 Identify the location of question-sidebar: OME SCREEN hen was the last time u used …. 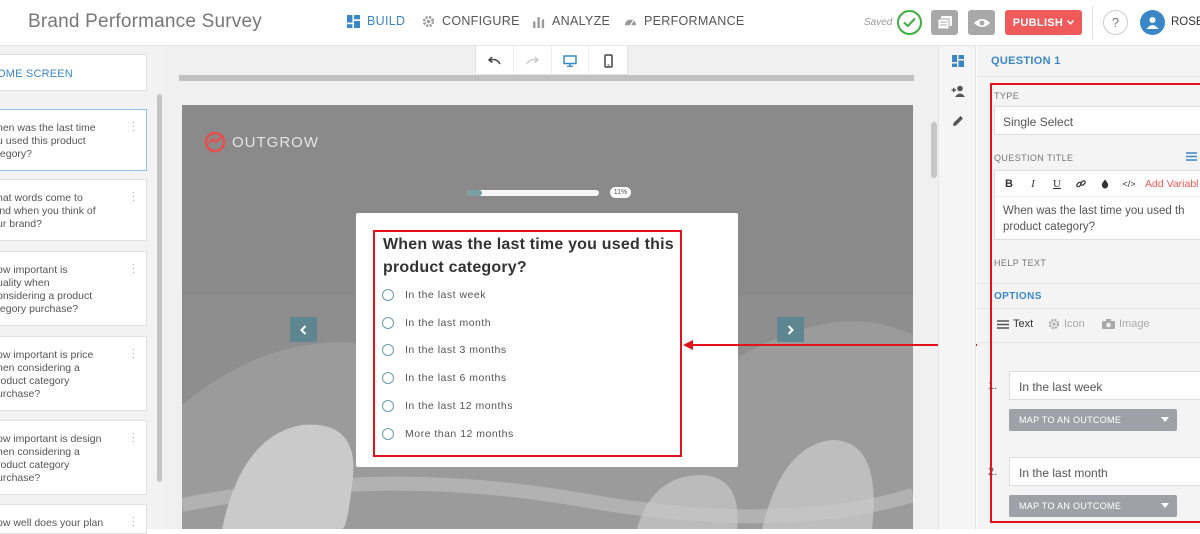
(81, 290).